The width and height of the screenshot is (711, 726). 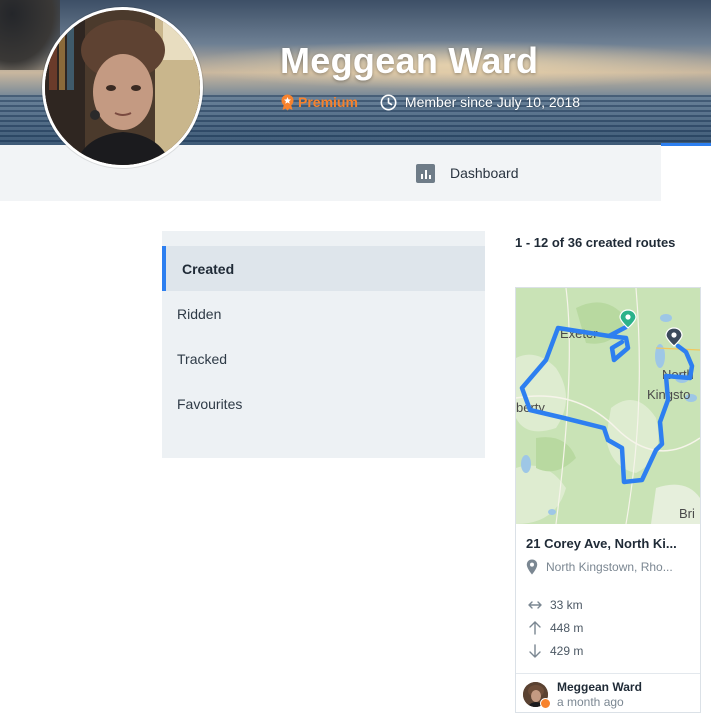 What do you see at coordinates (409, 60) in the screenshot?
I see `profile-name: Meggean Ward` at bounding box center [409, 60].